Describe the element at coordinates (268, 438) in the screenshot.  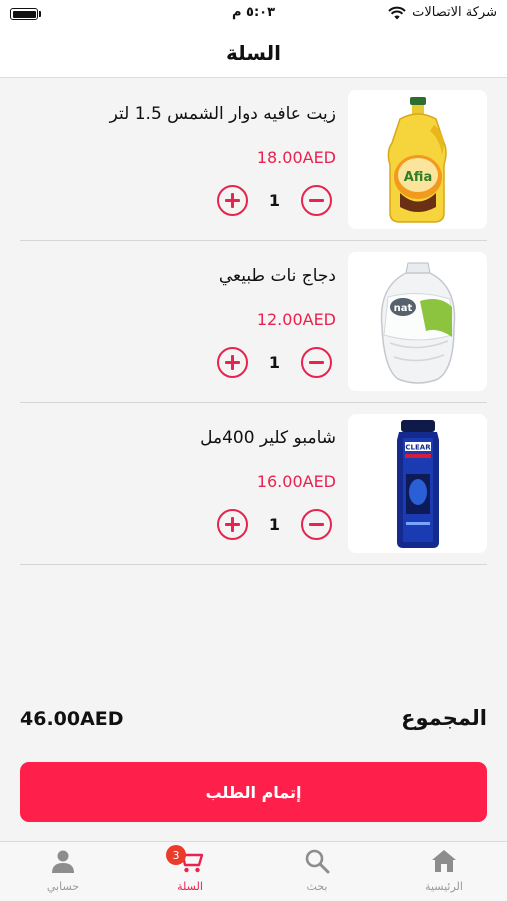
I see `item-name: شامبو كلير 400مل` at that location.